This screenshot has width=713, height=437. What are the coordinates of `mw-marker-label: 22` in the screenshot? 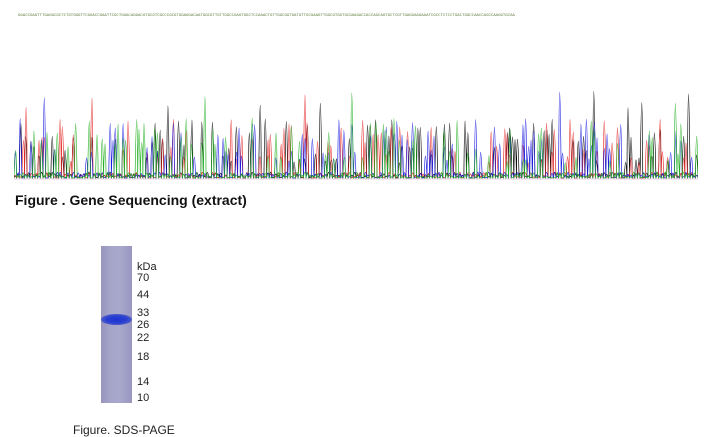 It's located at (143, 338).